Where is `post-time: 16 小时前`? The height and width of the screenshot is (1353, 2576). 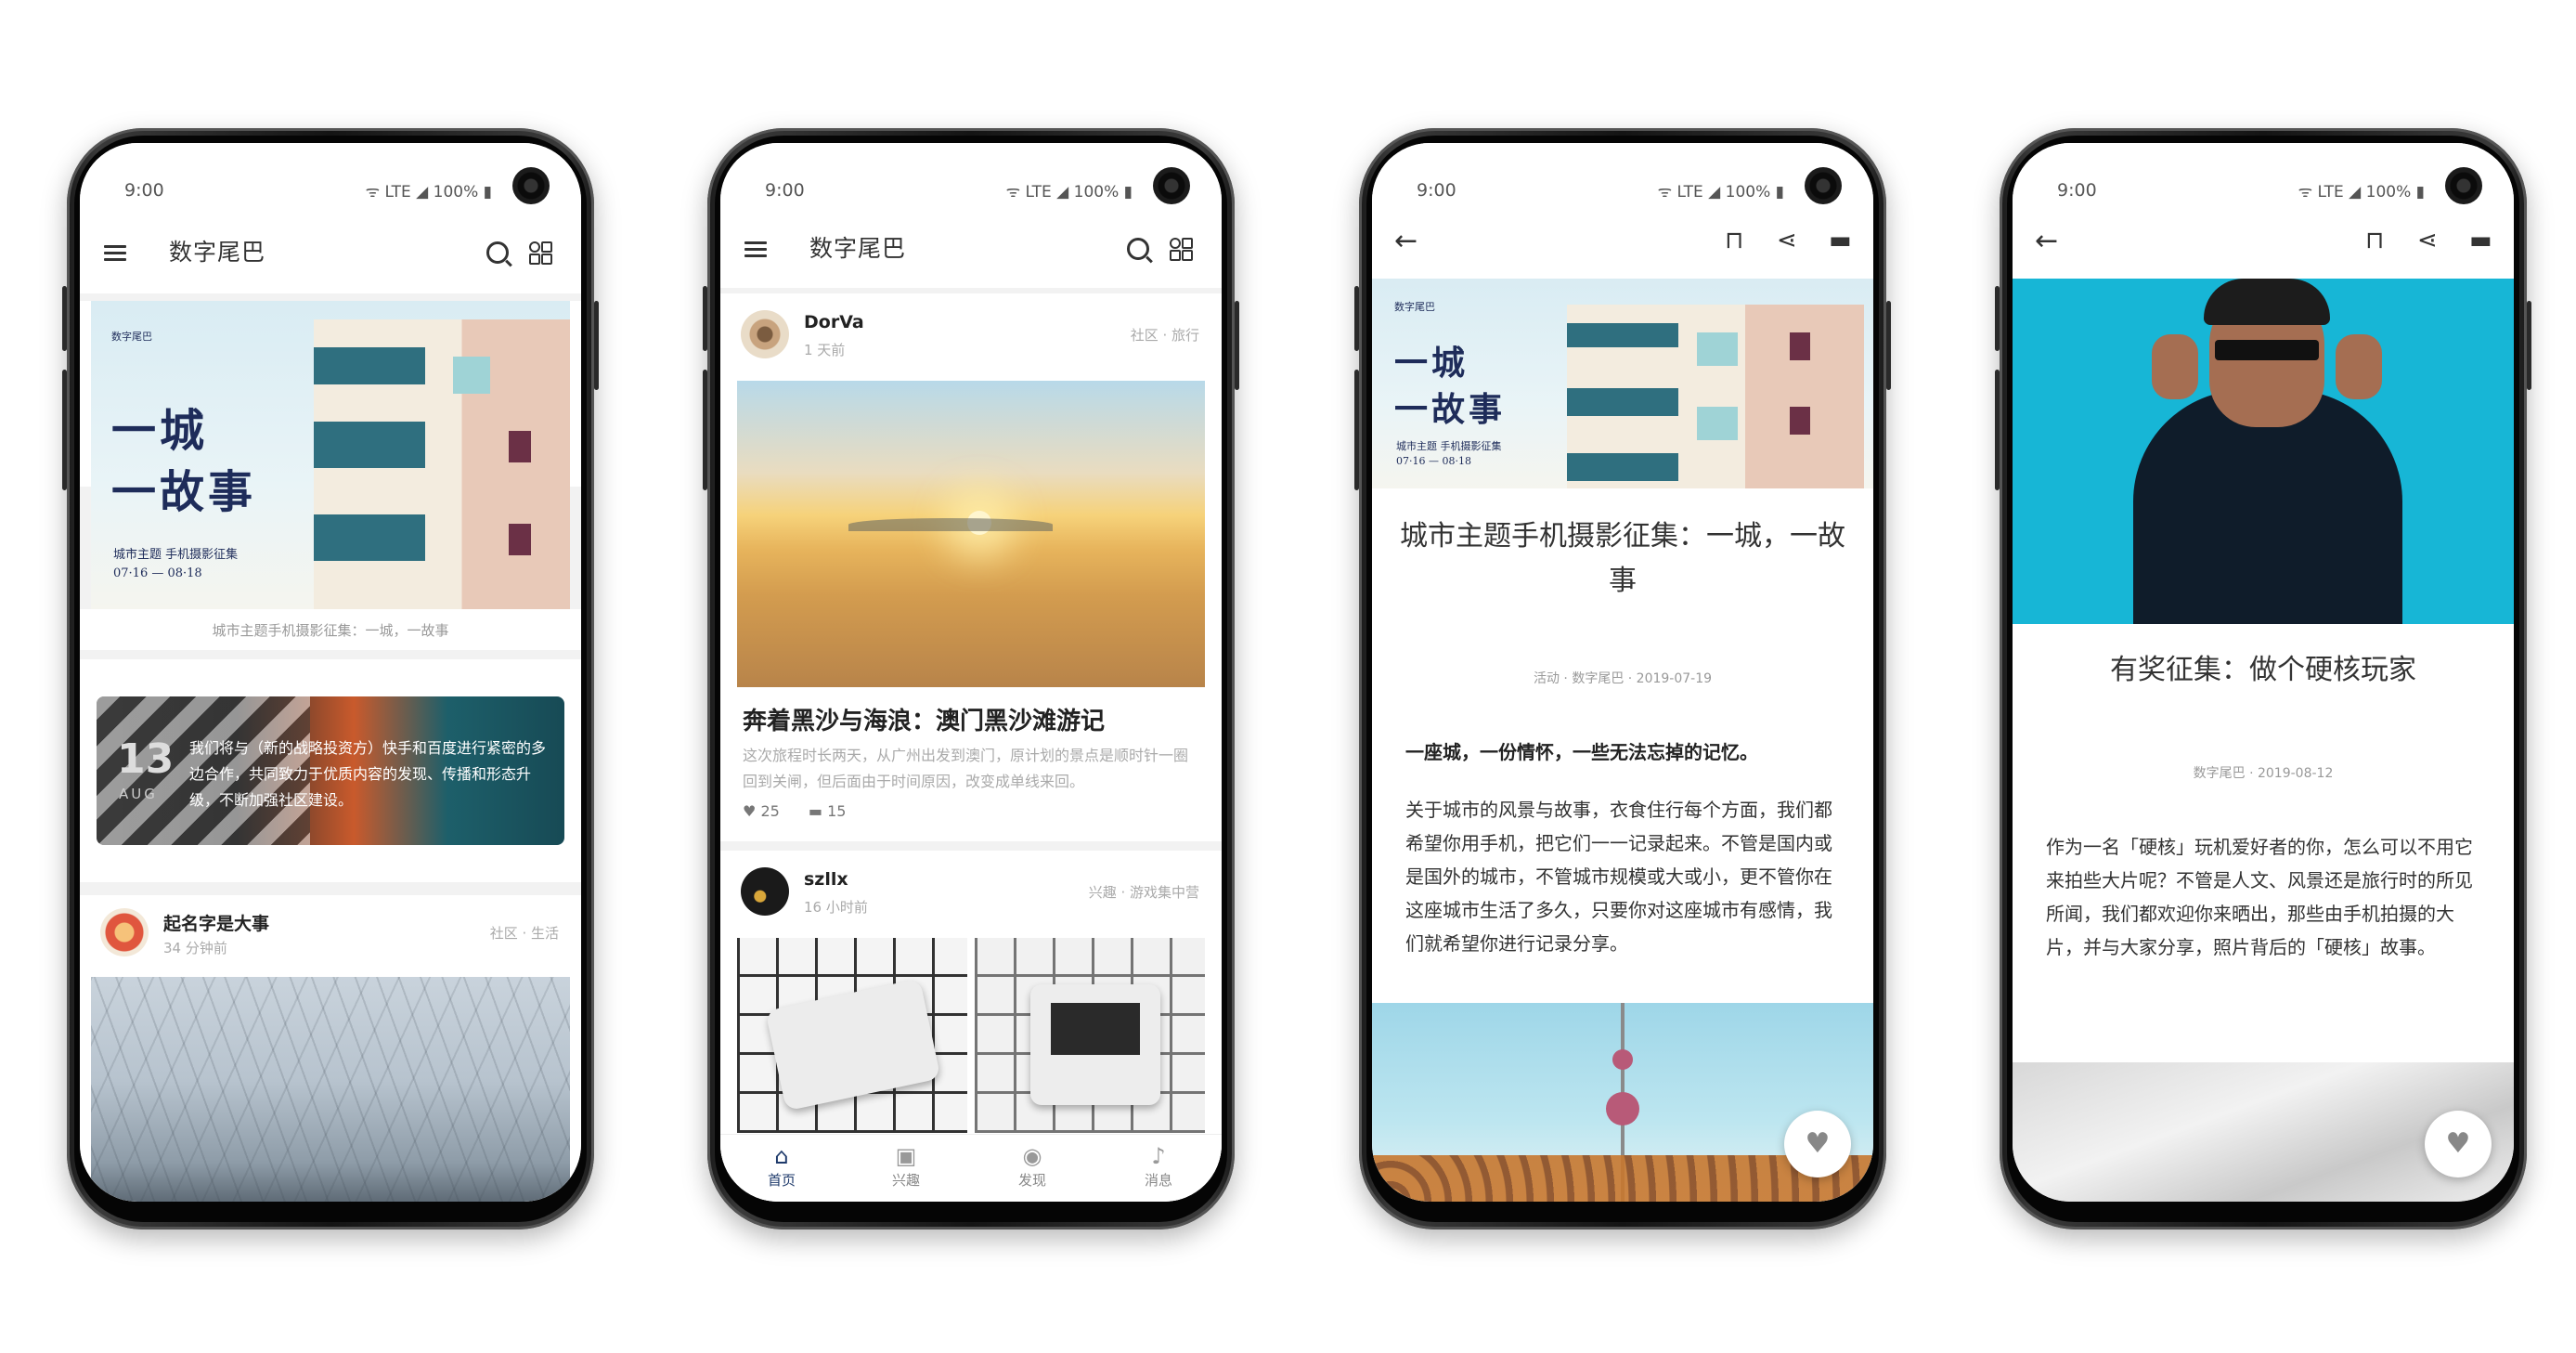
post-time: 16 小时前 is located at coordinates (836, 907).